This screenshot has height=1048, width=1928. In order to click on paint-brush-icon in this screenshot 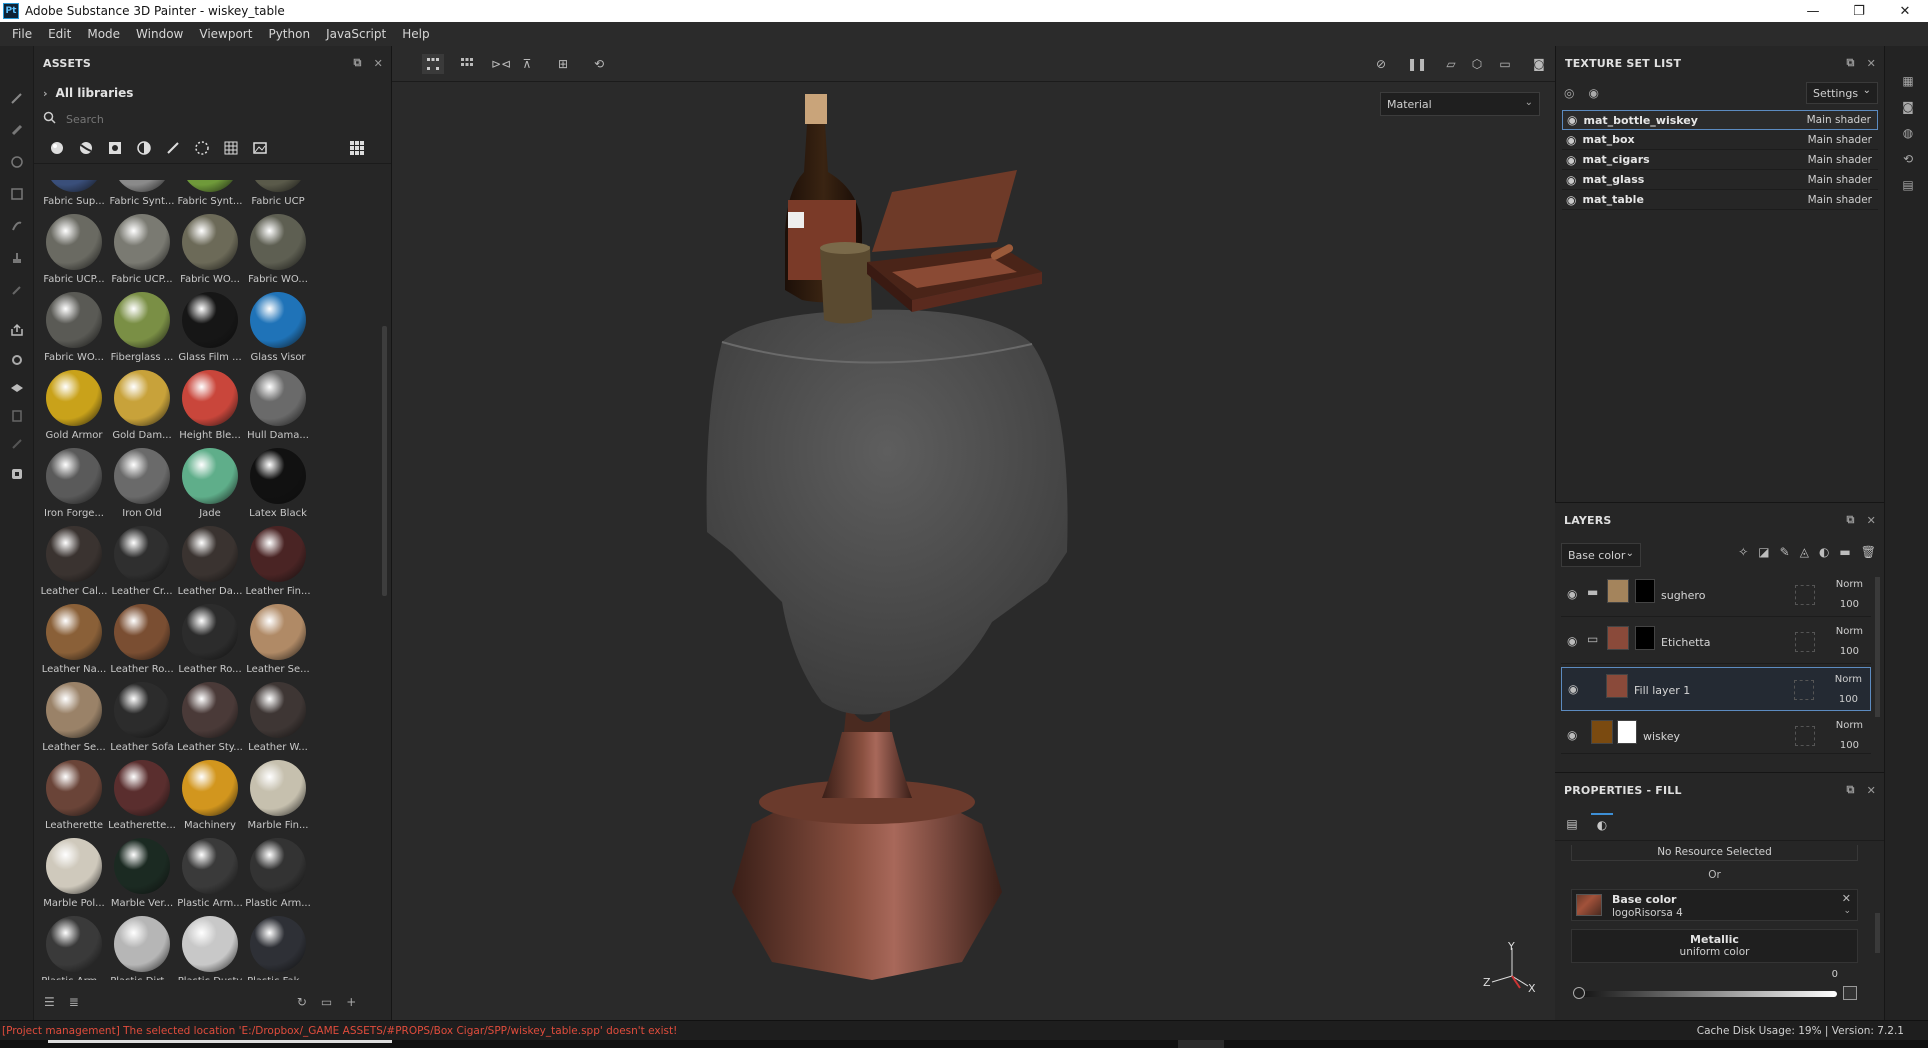, I will do `click(17, 98)`.